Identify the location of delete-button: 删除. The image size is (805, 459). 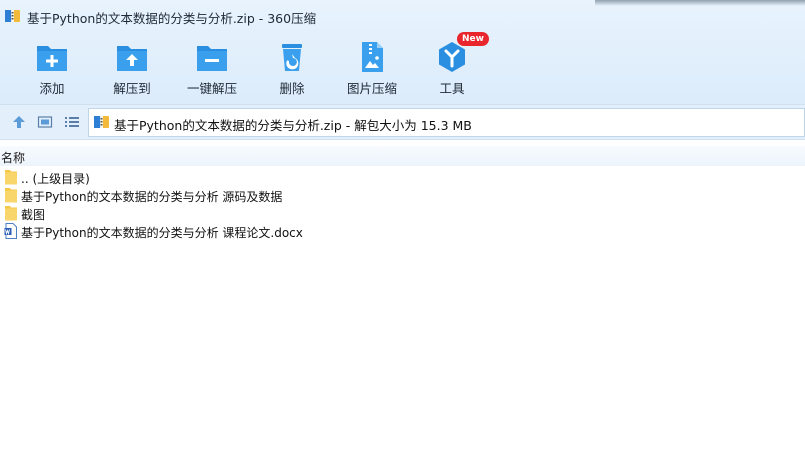
(292, 68).